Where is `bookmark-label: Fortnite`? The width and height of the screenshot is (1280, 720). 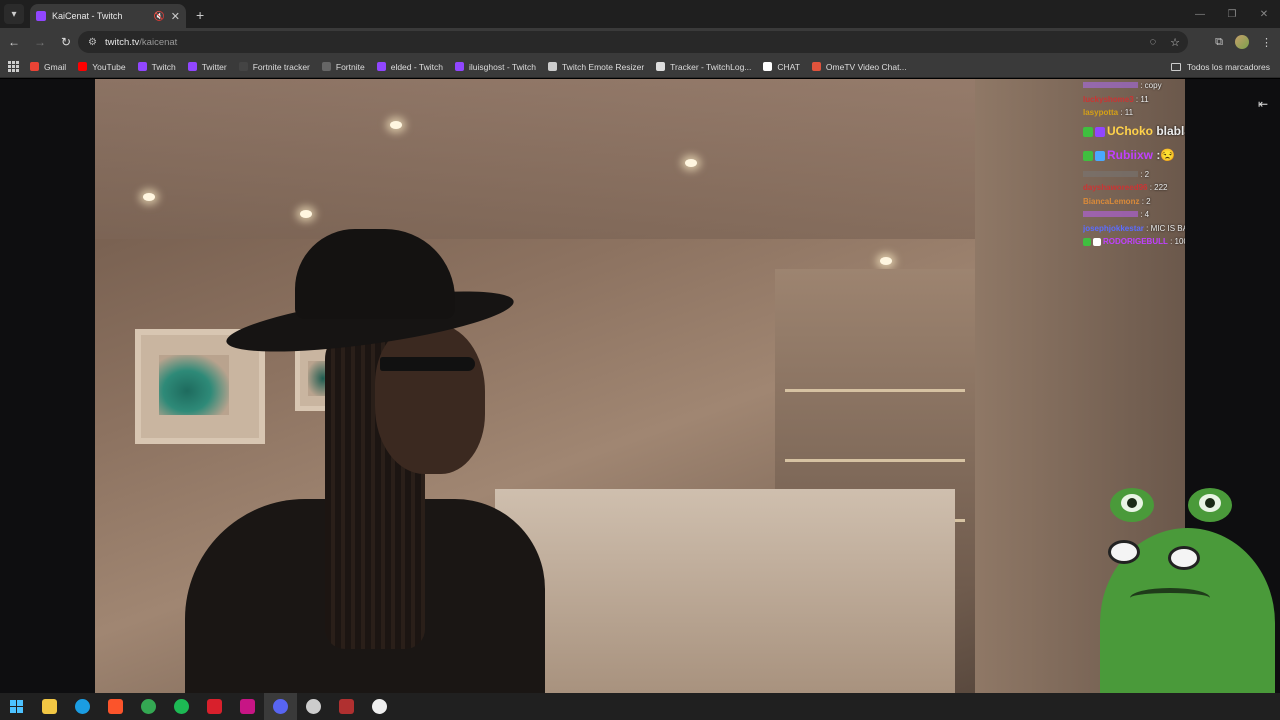
bookmark-label: Fortnite is located at coordinates (350, 66).